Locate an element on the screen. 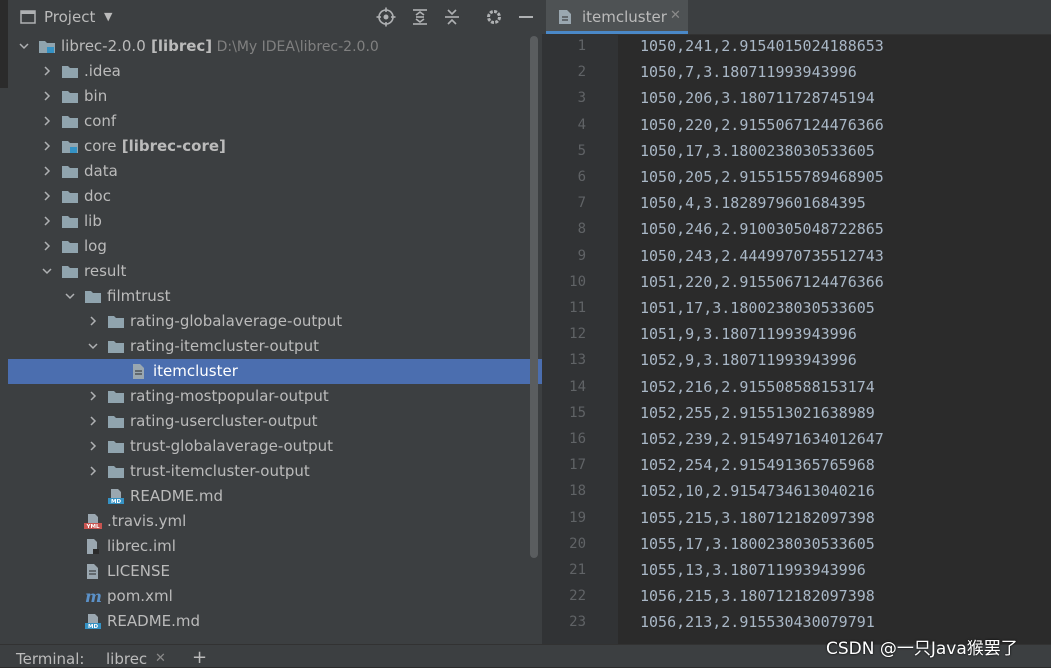  terminal-tab: librec is located at coordinates (126, 659).